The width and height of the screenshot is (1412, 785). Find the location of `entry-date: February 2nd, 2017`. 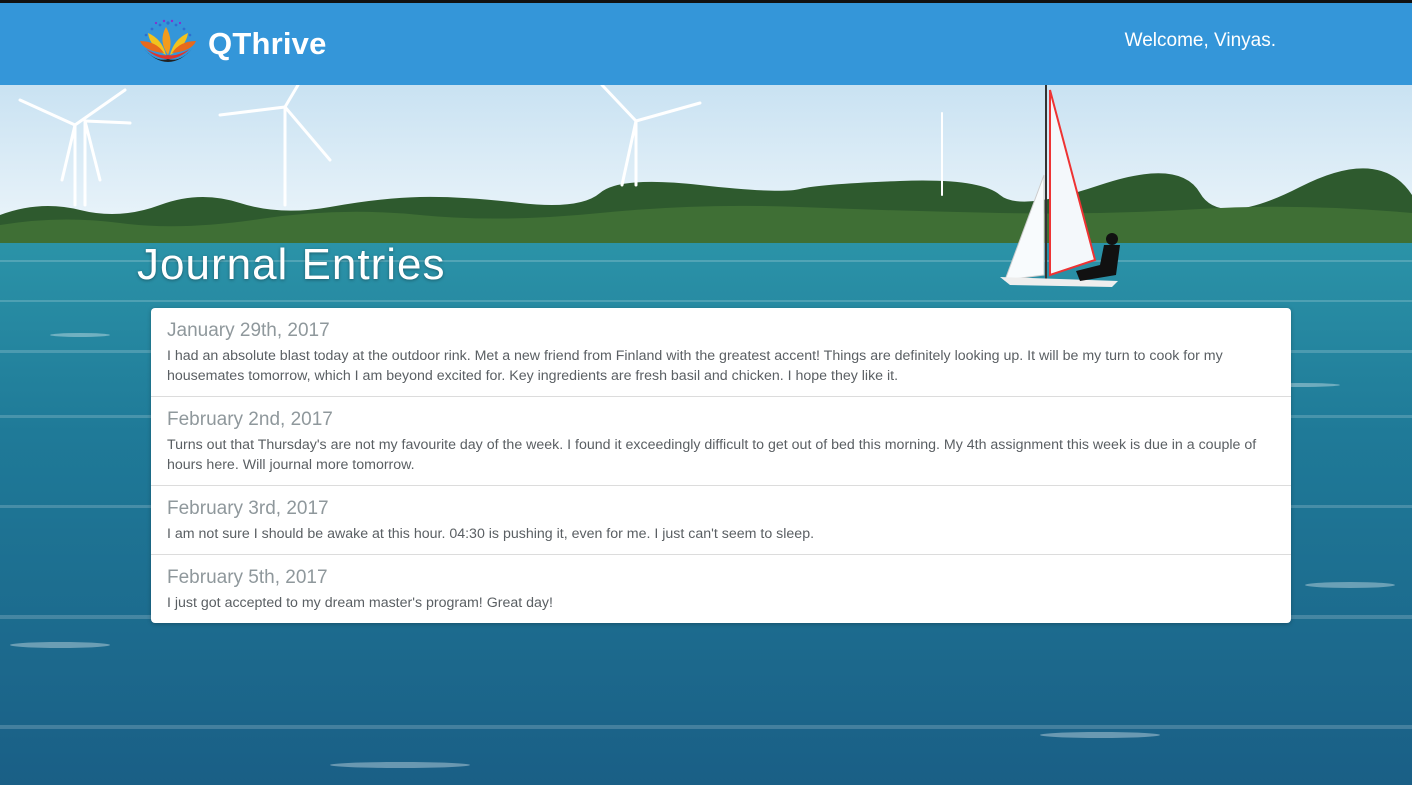

entry-date: February 2nd, 2017 is located at coordinates (250, 419).